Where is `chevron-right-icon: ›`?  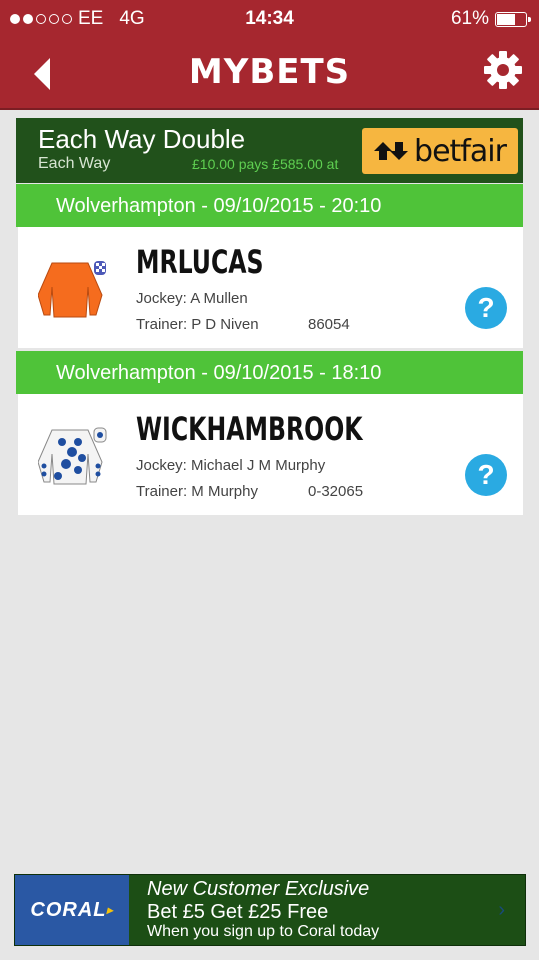 chevron-right-icon: › is located at coordinates (501, 910).